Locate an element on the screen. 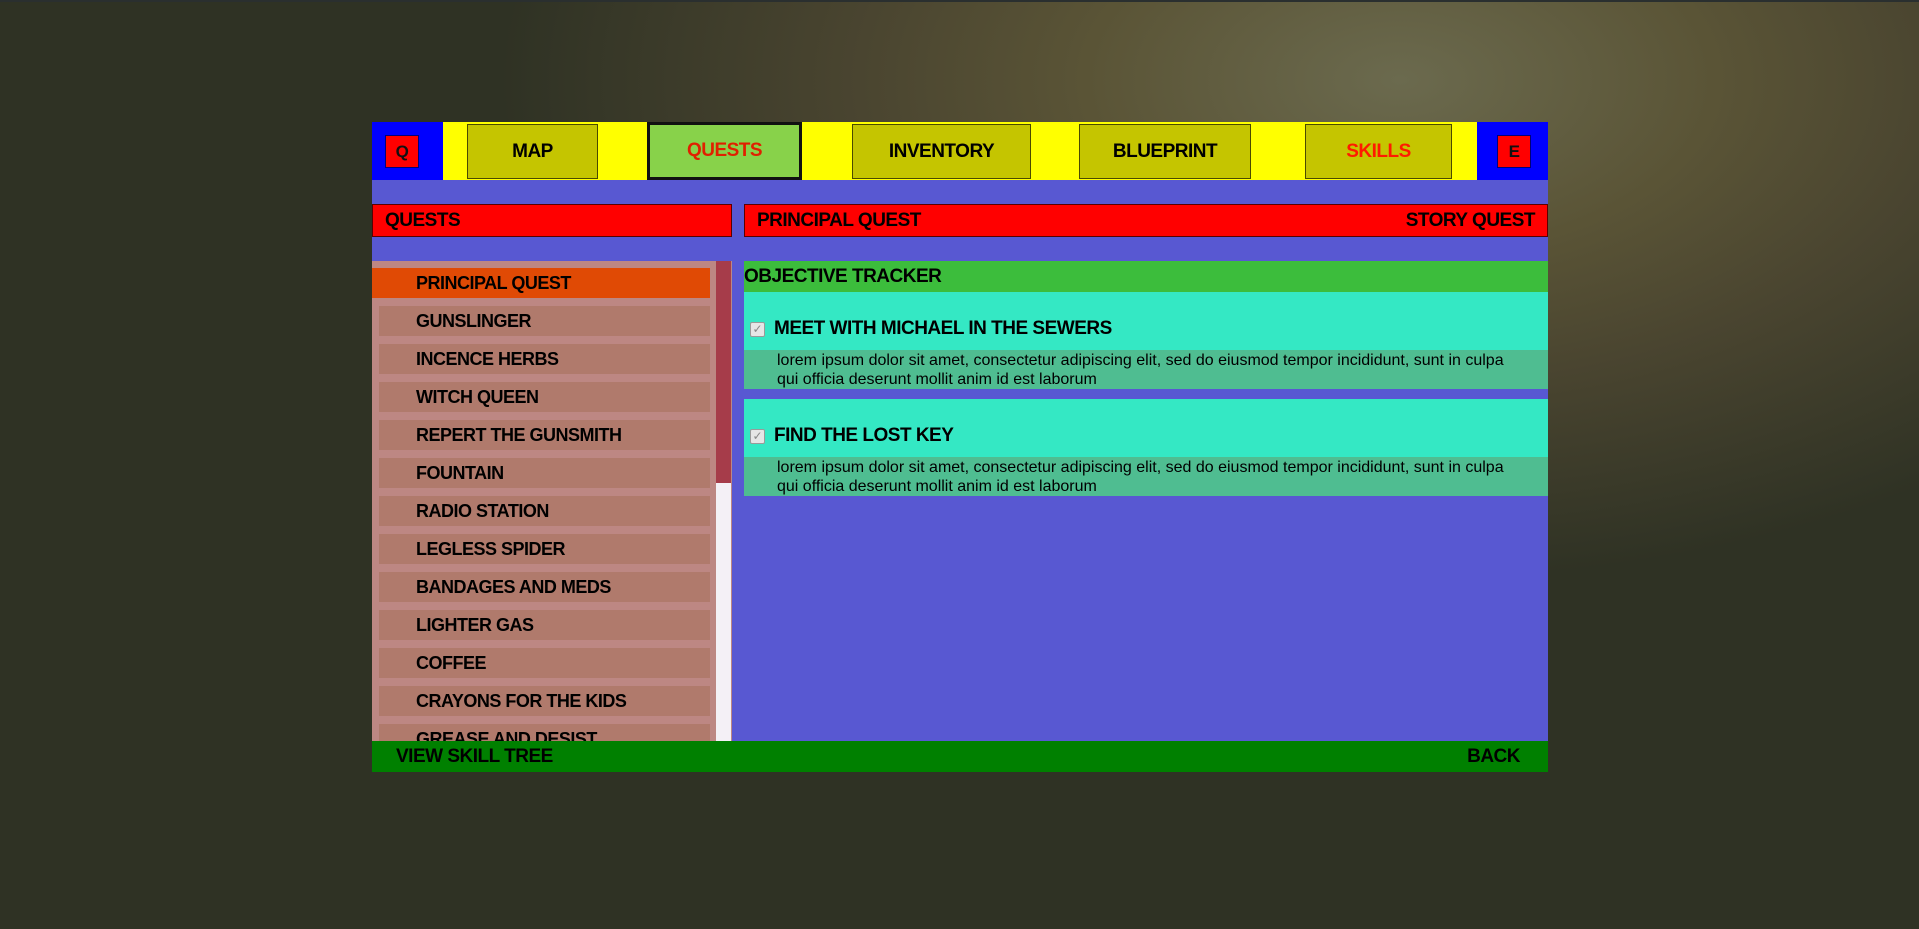  quest-list-item-principal-quest: PRINCIPAL QUEST is located at coordinates (541, 283).